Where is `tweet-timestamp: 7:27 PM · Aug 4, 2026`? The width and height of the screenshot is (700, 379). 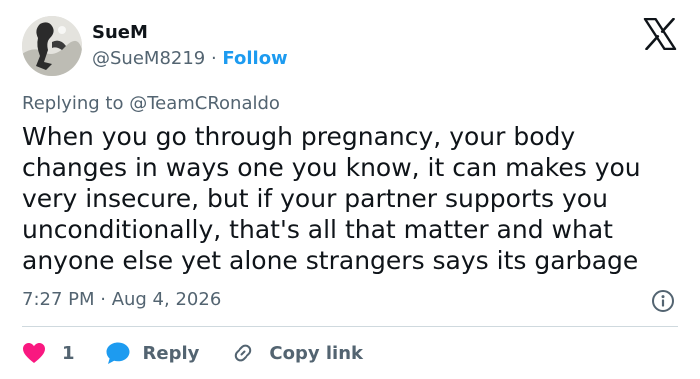
tweet-timestamp: 7:27 PM · Aug 4, 2026 is located at coordinates (121, 300).